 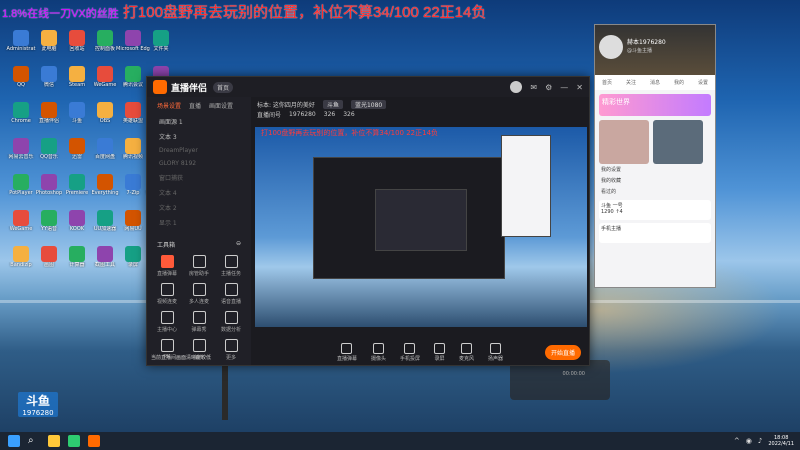 What do you see at coordinates (737, 441) in the screenshot?
I see `tray-chevron-icon: ^` at bounding box center [737, 441].